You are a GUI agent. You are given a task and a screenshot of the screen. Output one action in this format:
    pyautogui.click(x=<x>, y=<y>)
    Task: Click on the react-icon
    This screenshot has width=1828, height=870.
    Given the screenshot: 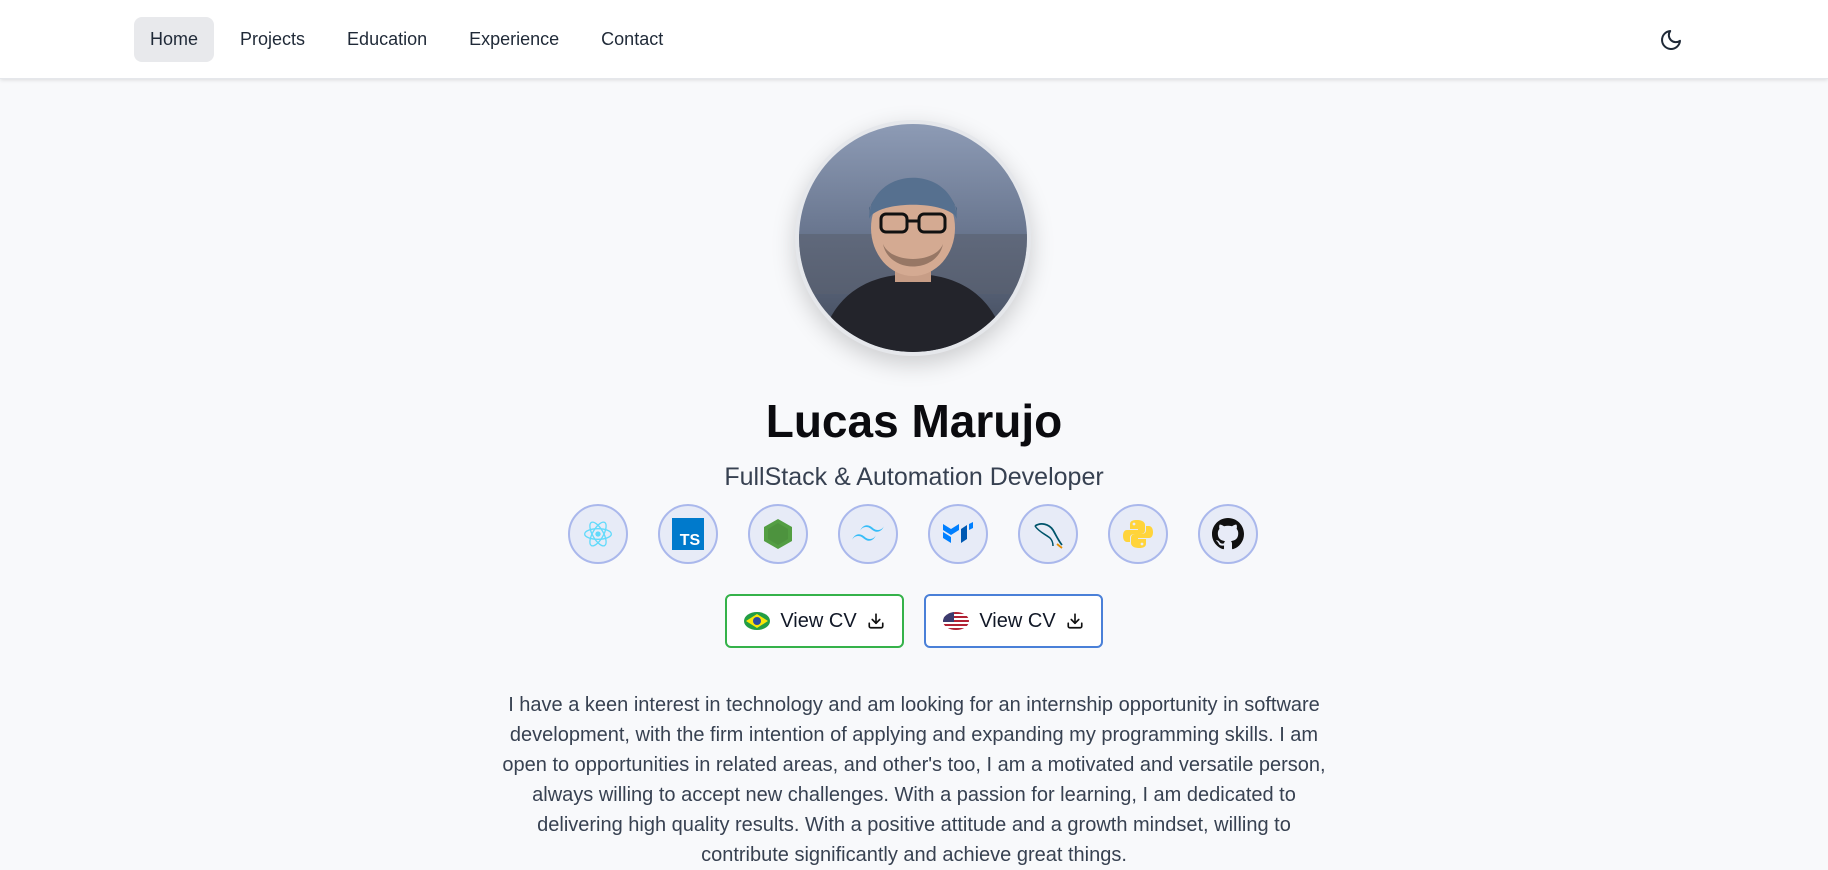 What is the action you would take?
    pyautogui.click(x=598, y=534)
    